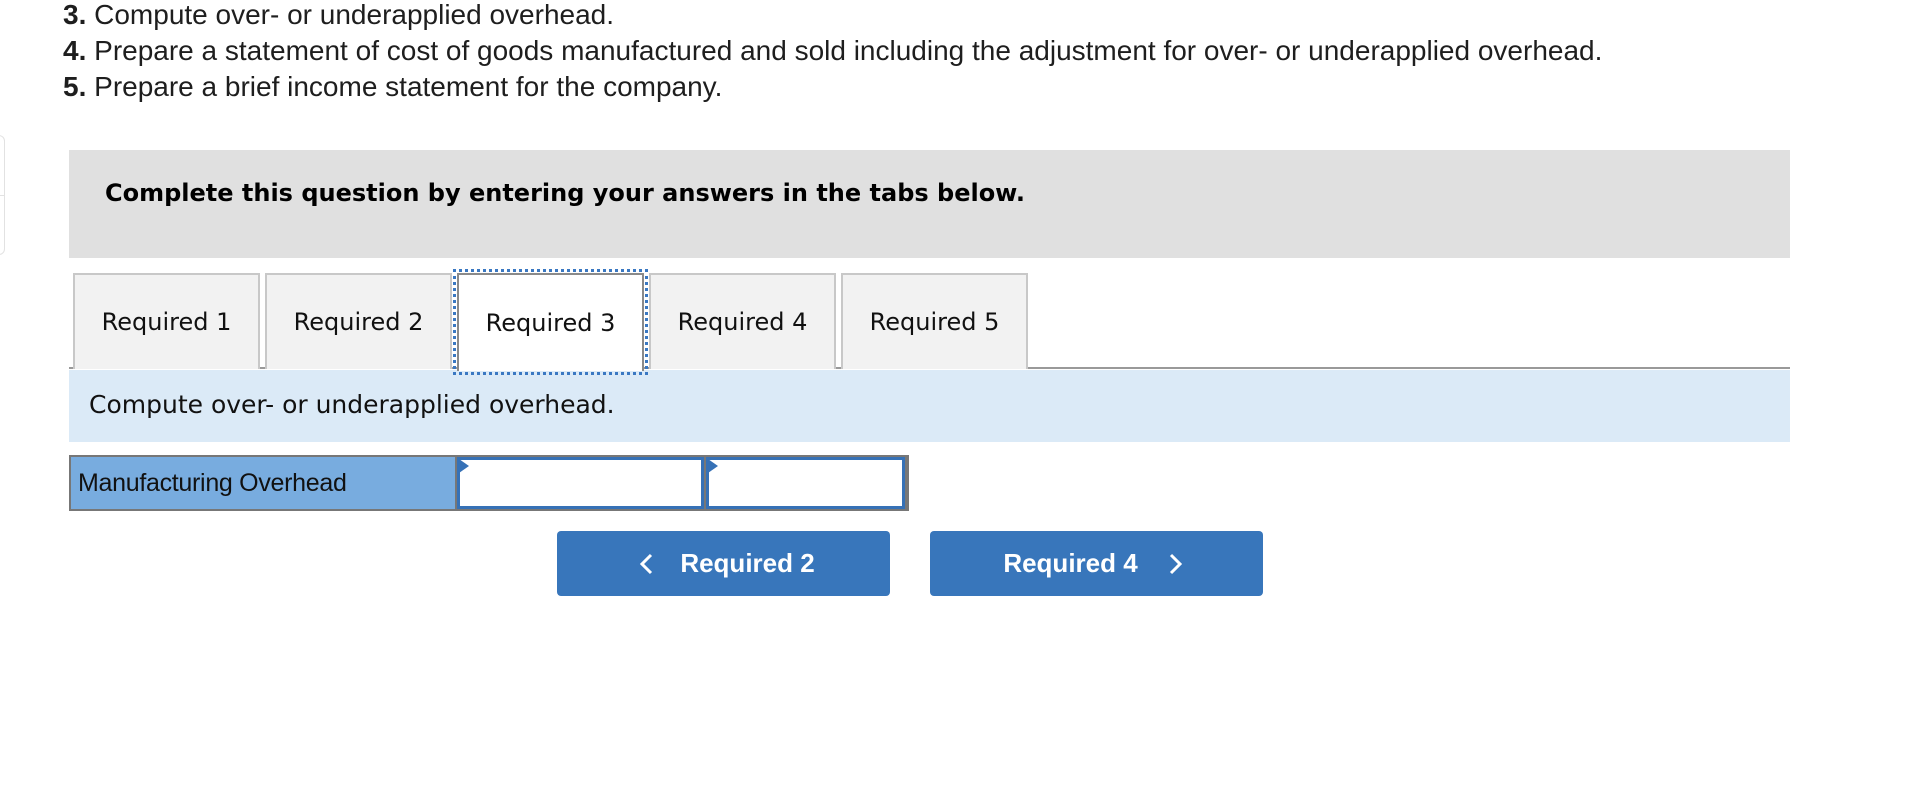  I want to click on question-prompt: Compute over- or underapplied overhead., so click(929, 406).